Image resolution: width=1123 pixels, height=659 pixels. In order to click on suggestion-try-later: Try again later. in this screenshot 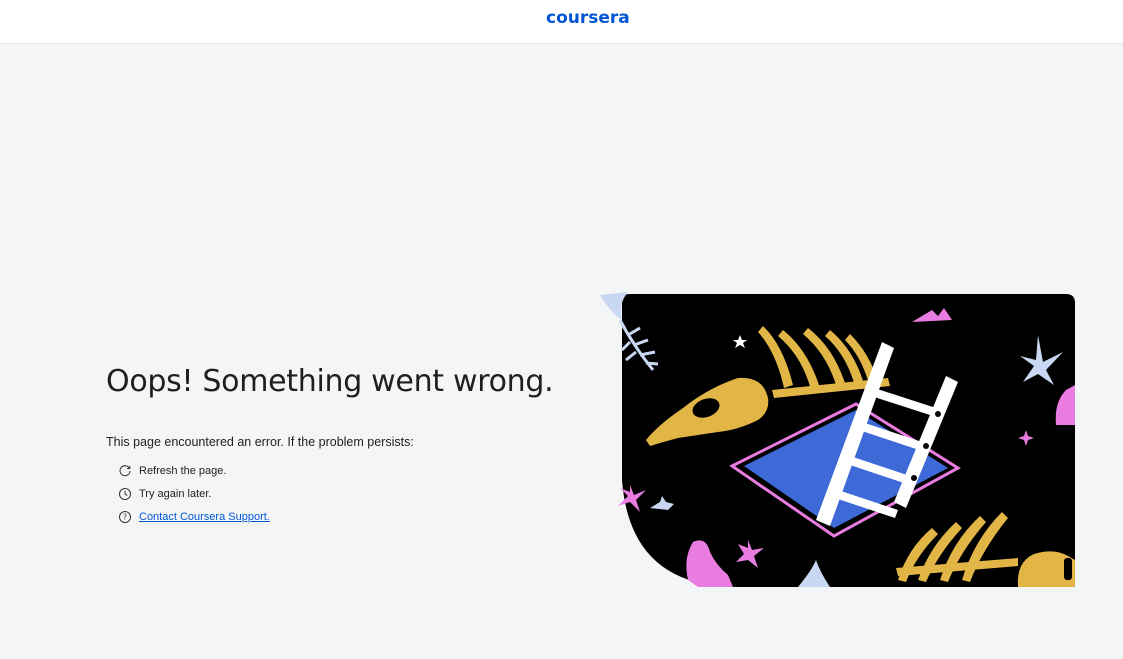, I will do `click(347, 493)`.